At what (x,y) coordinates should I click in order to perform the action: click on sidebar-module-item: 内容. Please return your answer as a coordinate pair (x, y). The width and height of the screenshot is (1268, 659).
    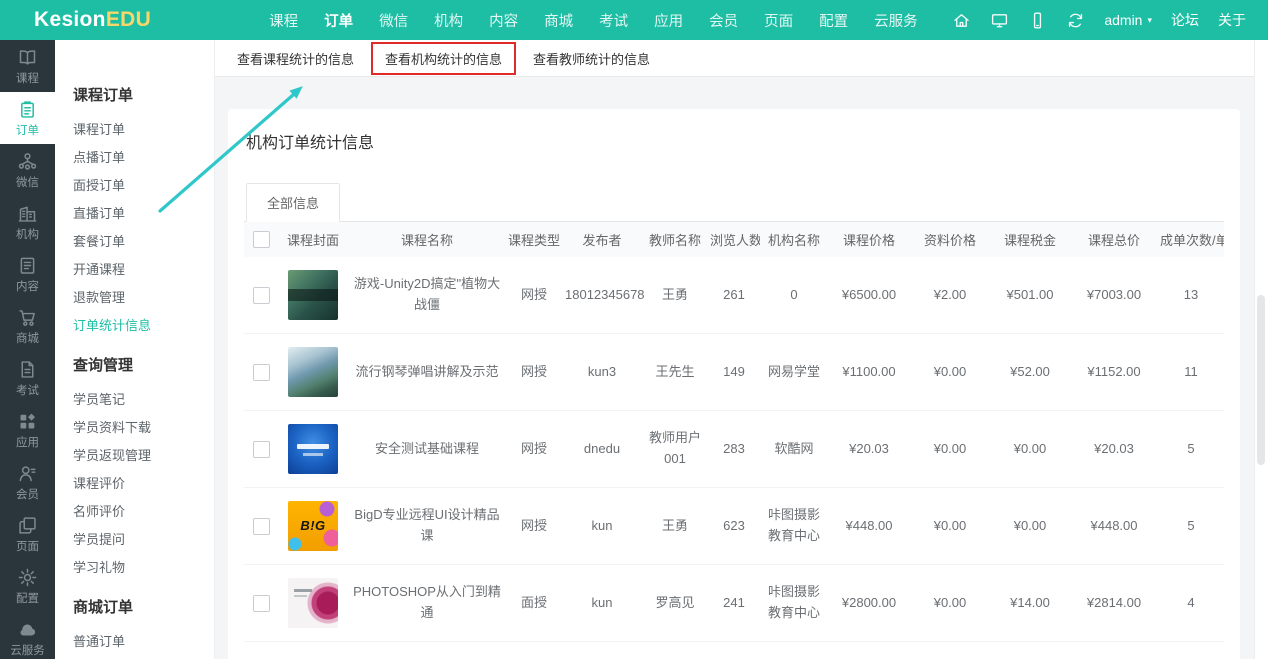
    Looking at the image, I should click on (27, 274).